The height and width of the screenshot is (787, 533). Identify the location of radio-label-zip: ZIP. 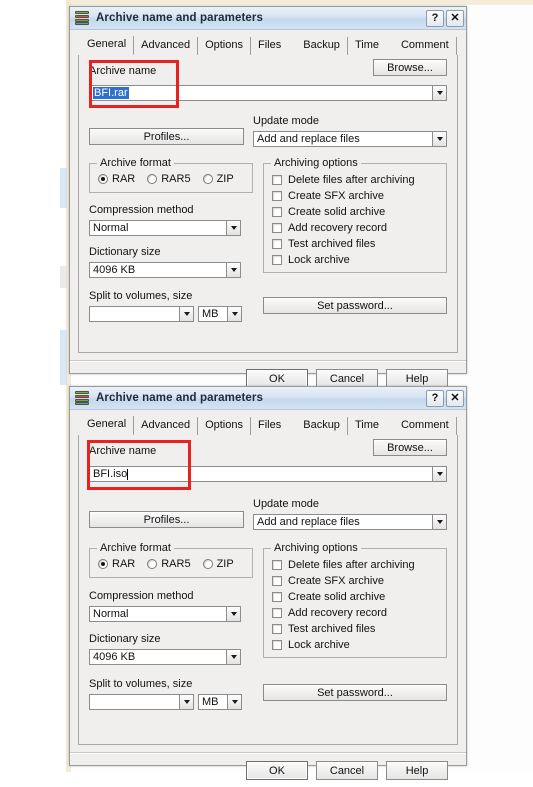
(225, 564).